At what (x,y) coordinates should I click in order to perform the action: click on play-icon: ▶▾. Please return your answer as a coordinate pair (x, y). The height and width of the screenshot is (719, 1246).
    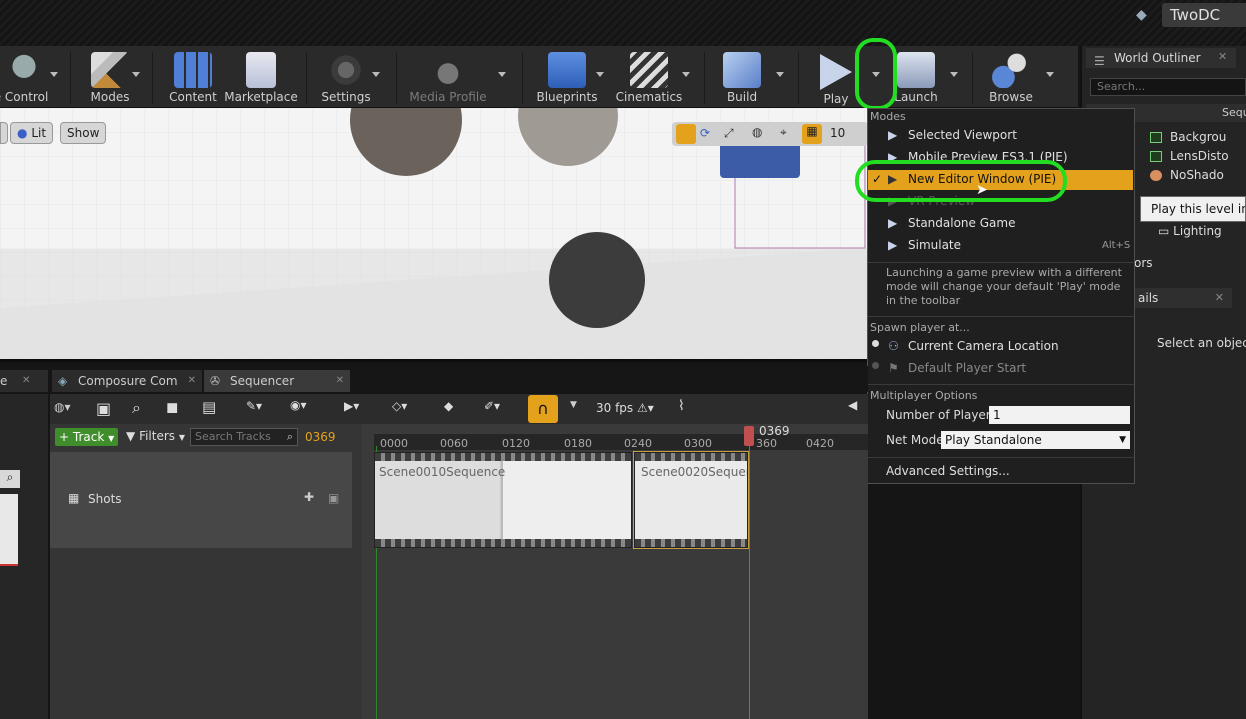
    Looking at the image, I should click on (351, 406).